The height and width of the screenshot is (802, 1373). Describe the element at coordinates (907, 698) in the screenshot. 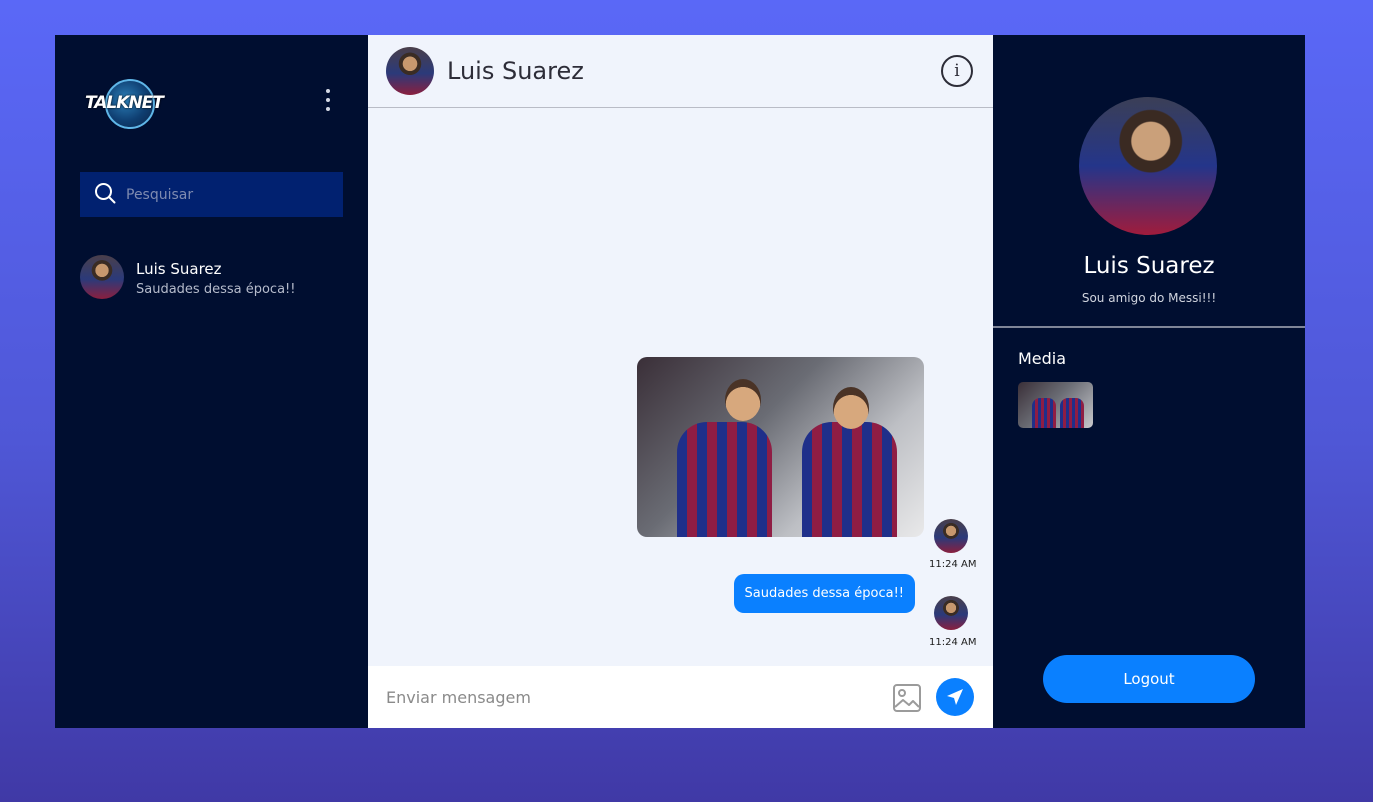

I see `image-icon` at that location.